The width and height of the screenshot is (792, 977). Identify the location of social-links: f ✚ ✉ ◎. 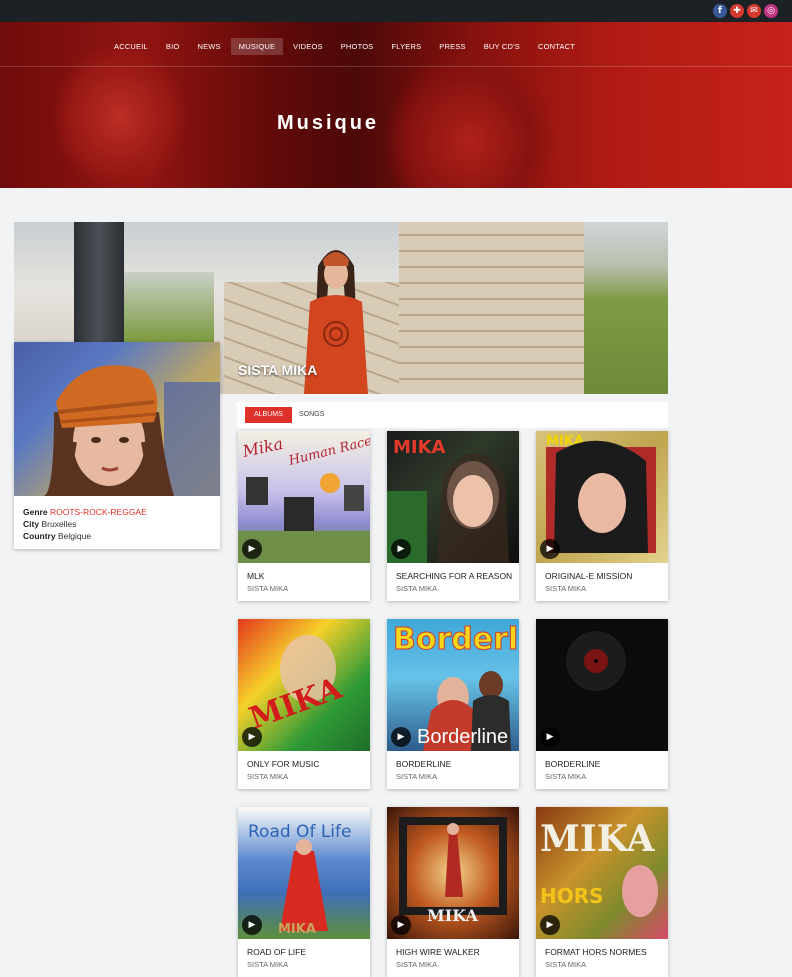
(745, 11).